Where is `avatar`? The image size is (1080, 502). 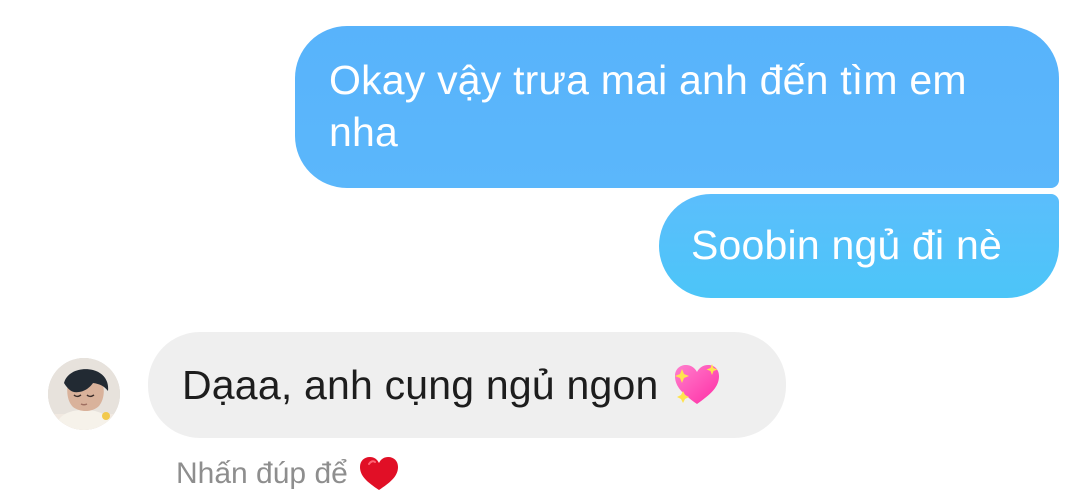
avatar is located at coordinates (84, 394).